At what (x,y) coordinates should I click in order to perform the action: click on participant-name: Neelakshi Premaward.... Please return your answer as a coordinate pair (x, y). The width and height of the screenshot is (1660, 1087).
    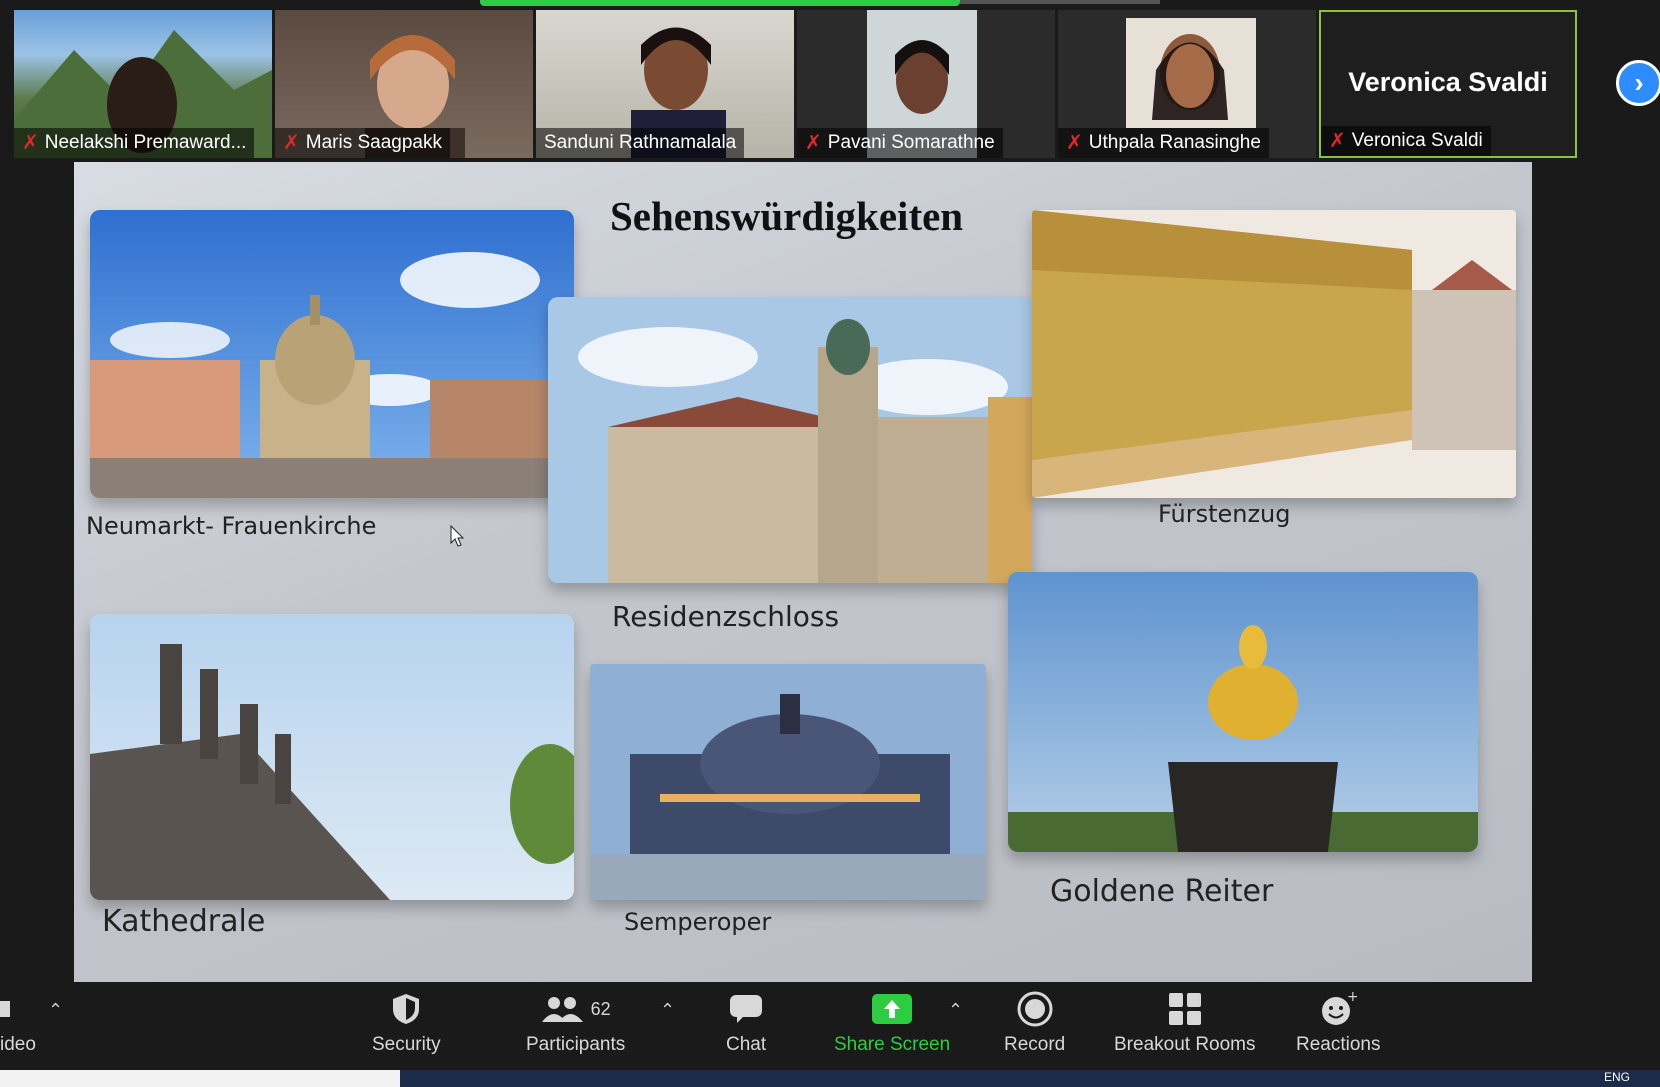
    Looking at the image, I should click on (145, 142).